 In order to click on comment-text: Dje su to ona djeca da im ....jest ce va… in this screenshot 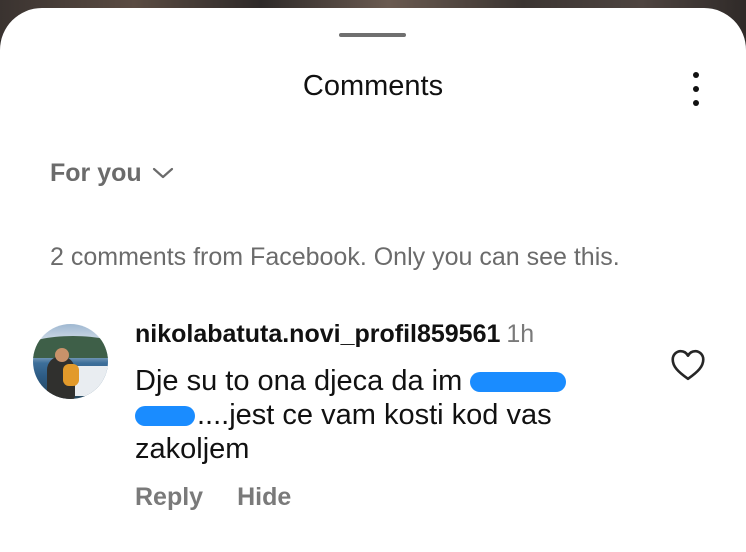, I will do `click(405, 415)`.